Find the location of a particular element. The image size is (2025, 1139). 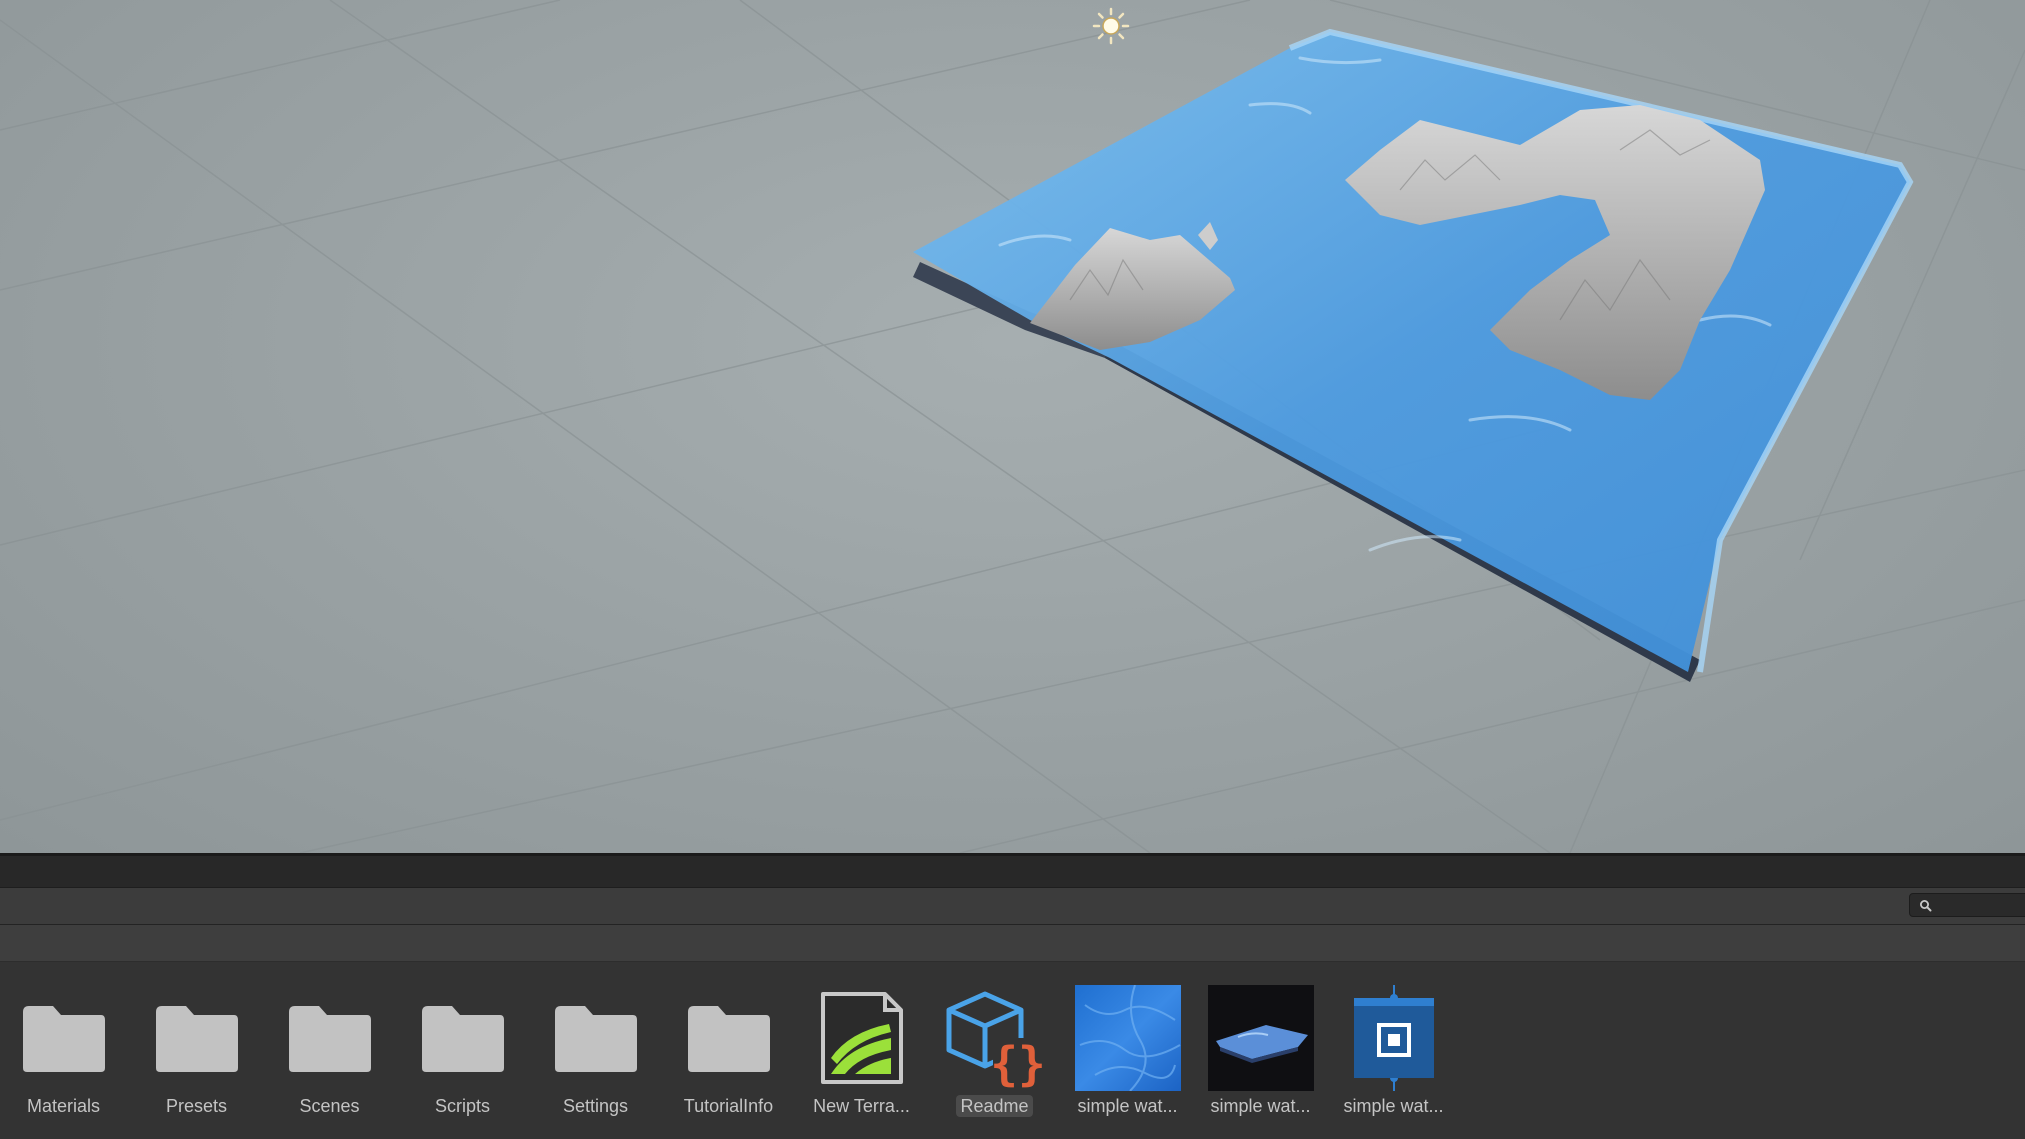

asset-label: Scripts is located at coordinates (462, 1106).